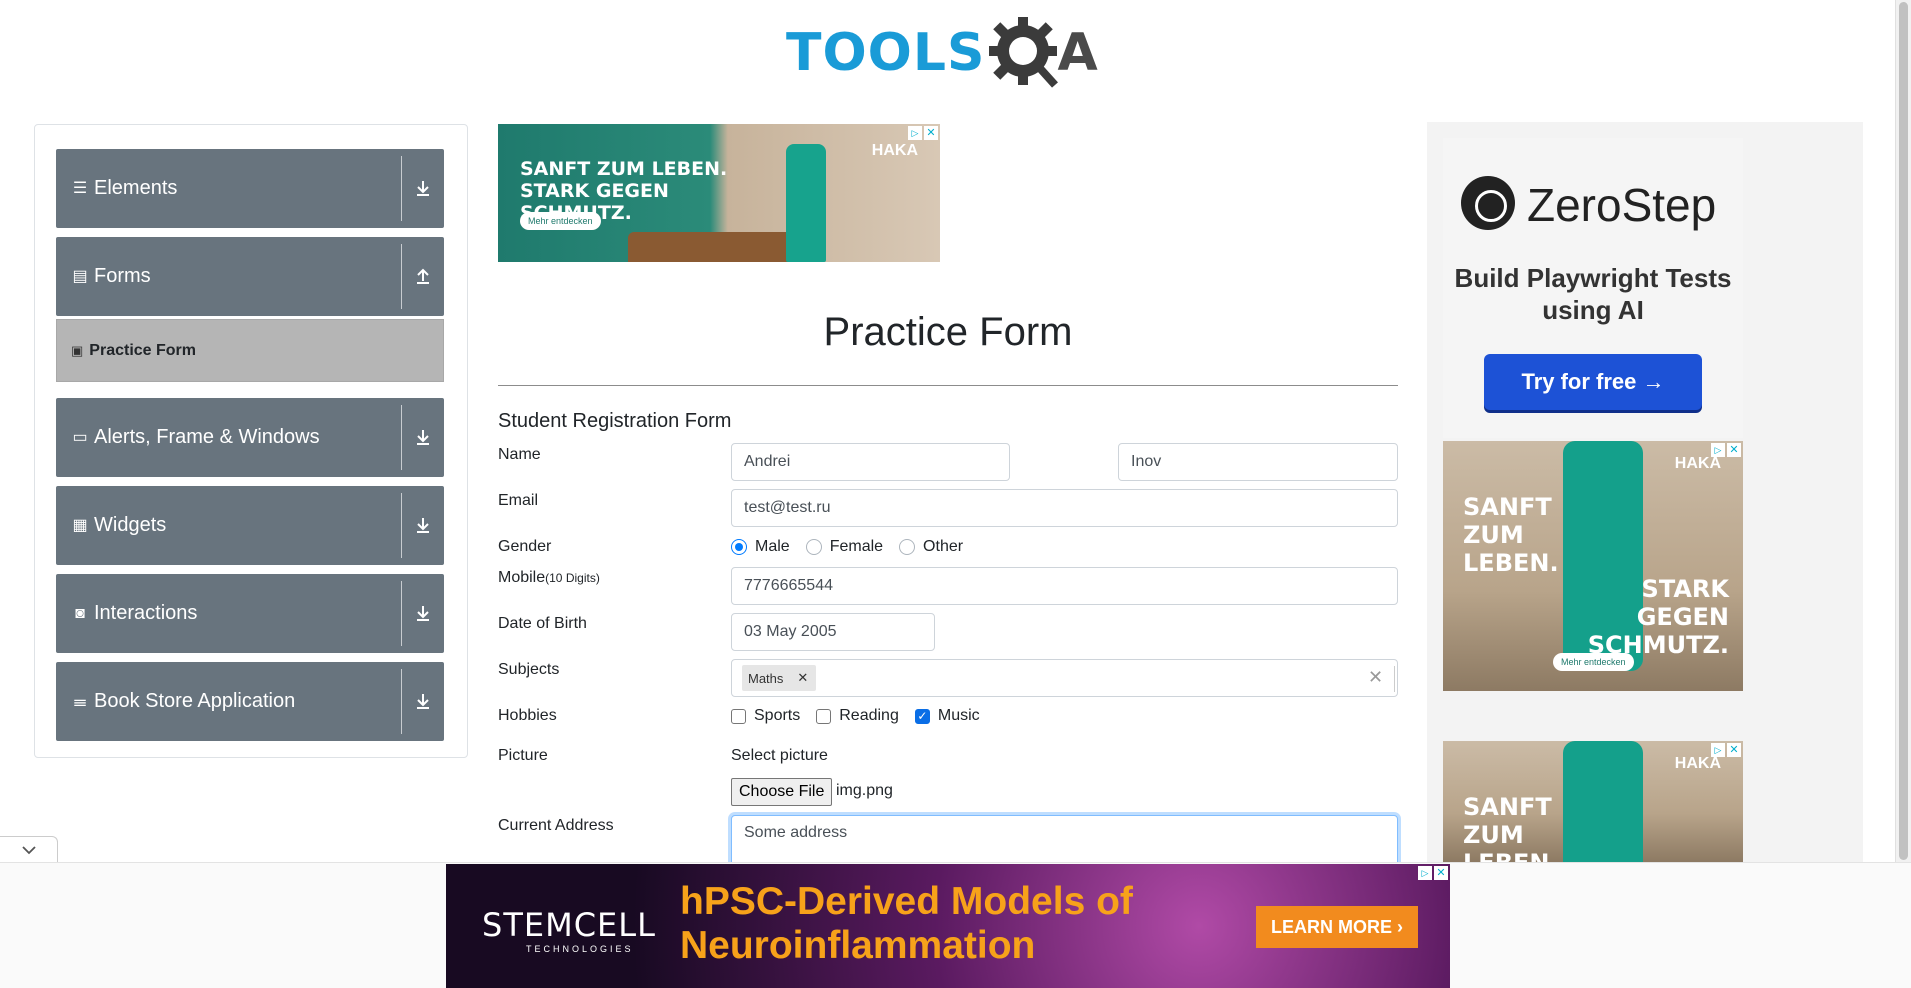 This screenshot has height=988, width=1911. Describe the element at coordinates (948, 332) in the screenshot. I see `page-title: Practice Form` at that location.